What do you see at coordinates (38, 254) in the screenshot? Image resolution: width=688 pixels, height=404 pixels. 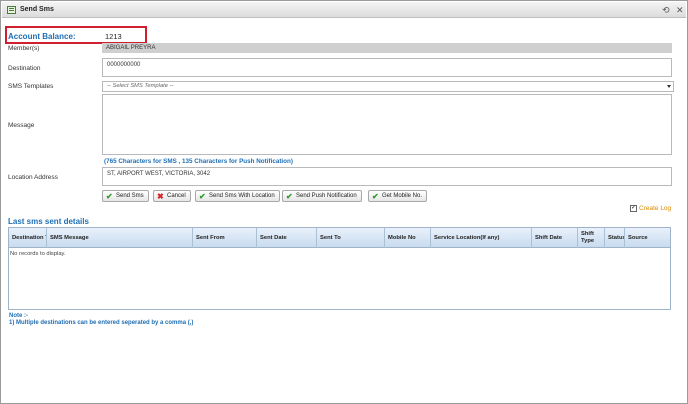 I see `no-records-message: No records to display.` at bounding box center [38, 254].